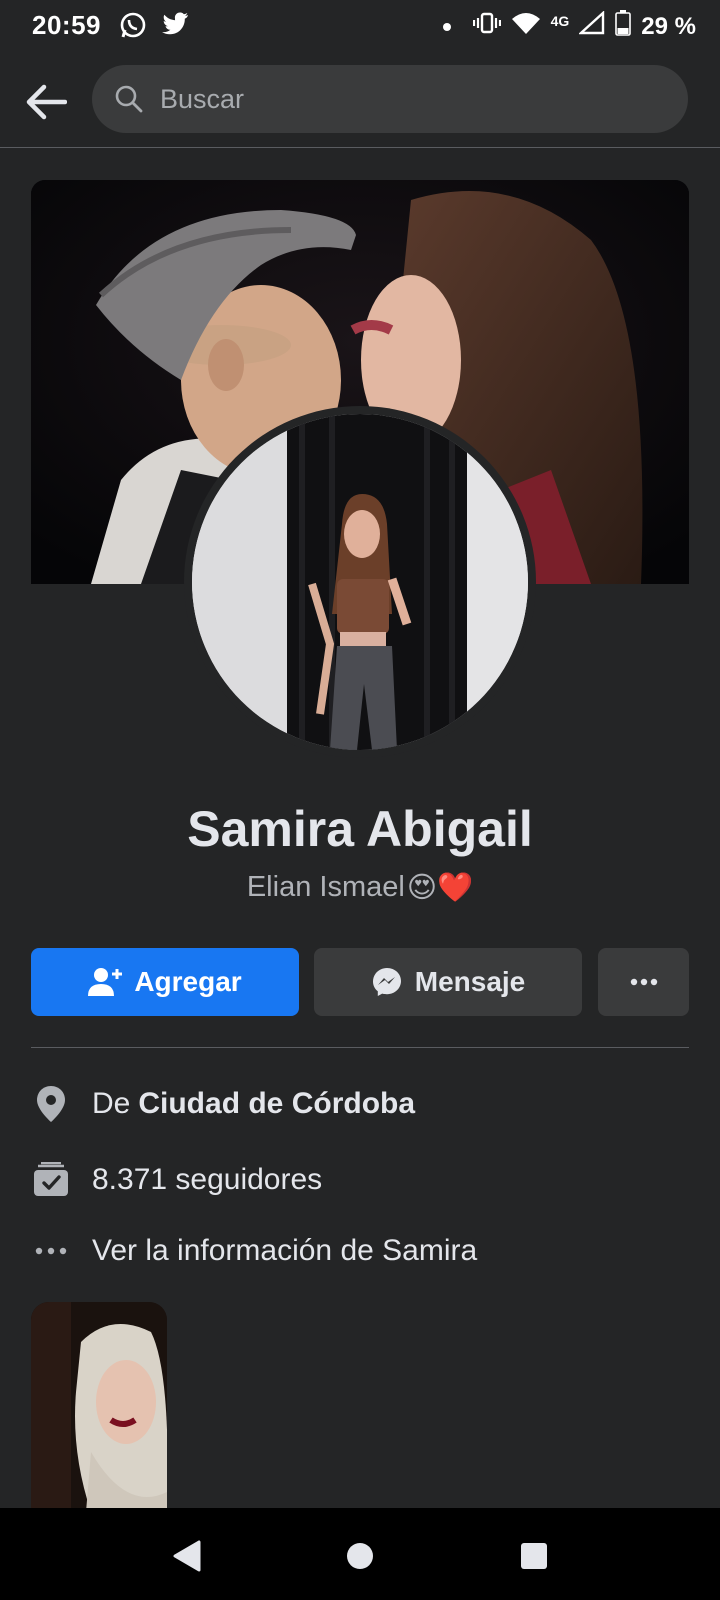 The width and height of the screenshot is (720, 1600). Describe the element at coordinates (560, 20) in the screenshot. I see `network-type: 4G` at that location.